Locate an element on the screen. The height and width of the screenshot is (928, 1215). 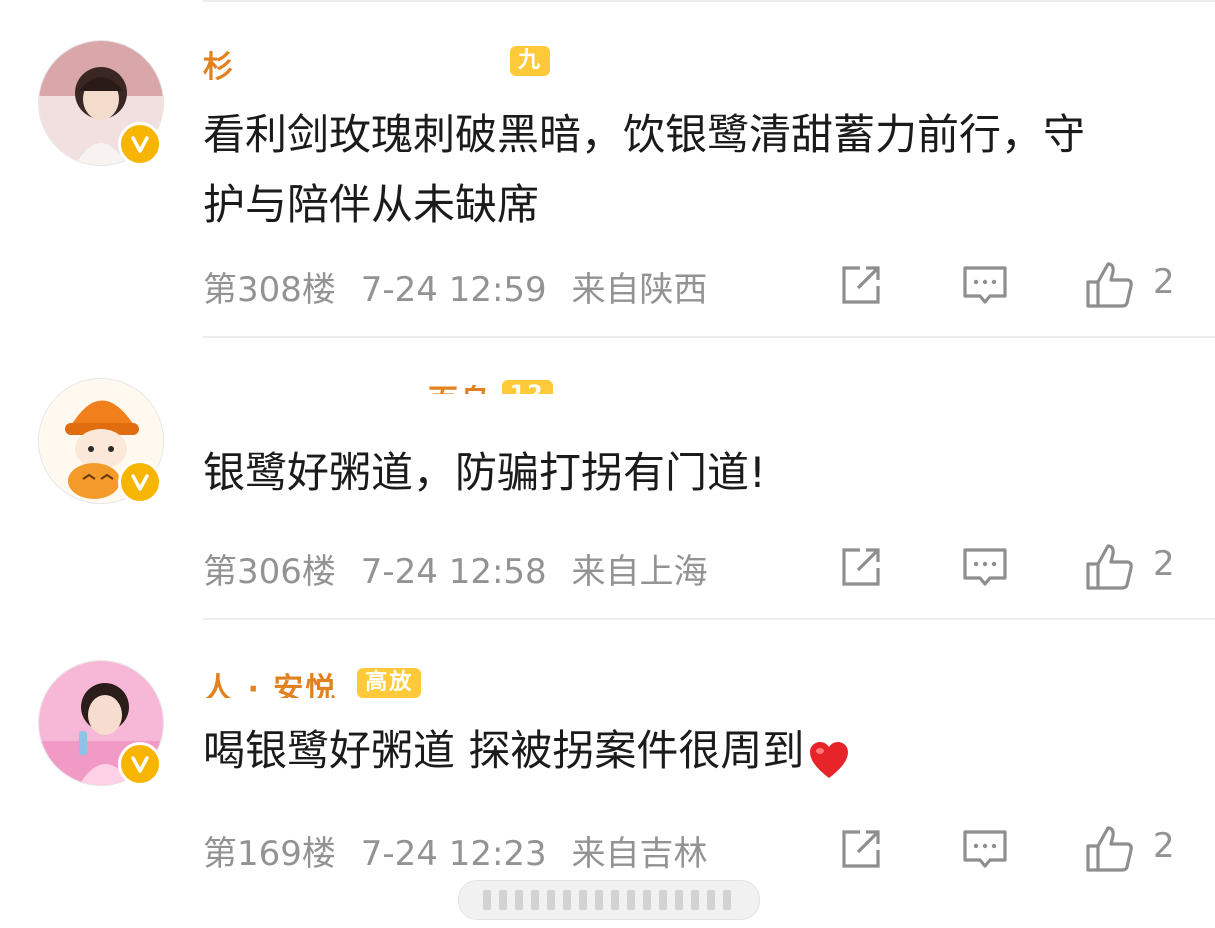
username: 百乌 12 is located at coordinates (378, 385).